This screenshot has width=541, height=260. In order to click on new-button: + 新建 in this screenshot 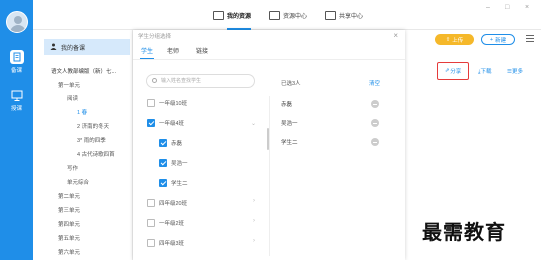, I will do `click(498, 39)`.